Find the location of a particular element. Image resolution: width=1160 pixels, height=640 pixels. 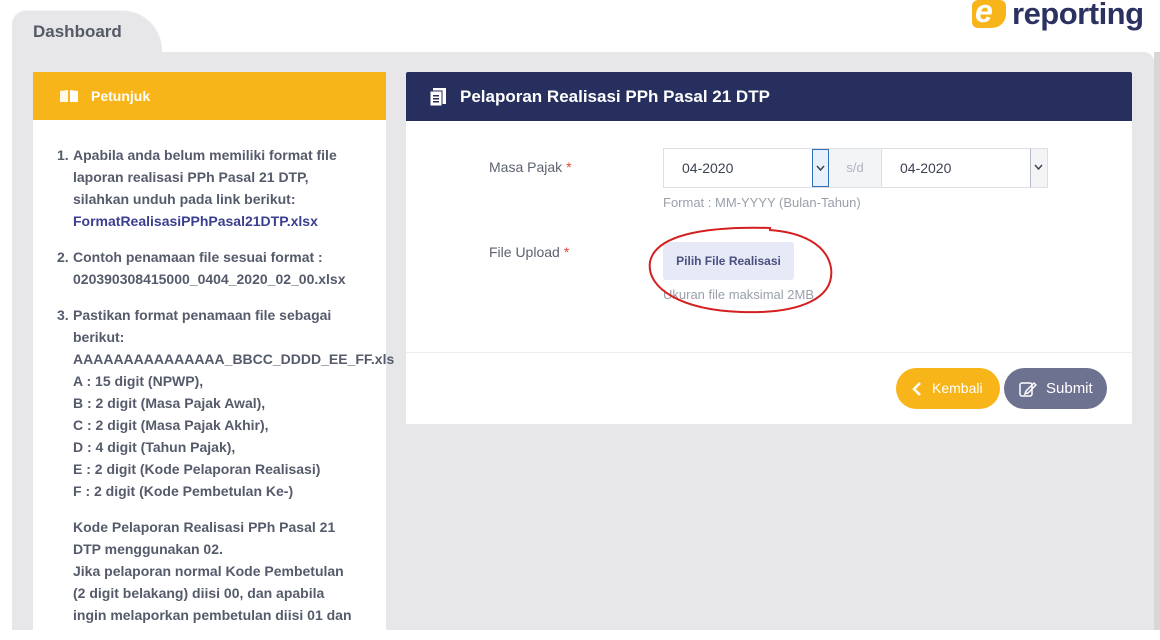

format-hint: Format : MM-YYYY (Bulan-Tahun) is located at coordinates (762, 202).